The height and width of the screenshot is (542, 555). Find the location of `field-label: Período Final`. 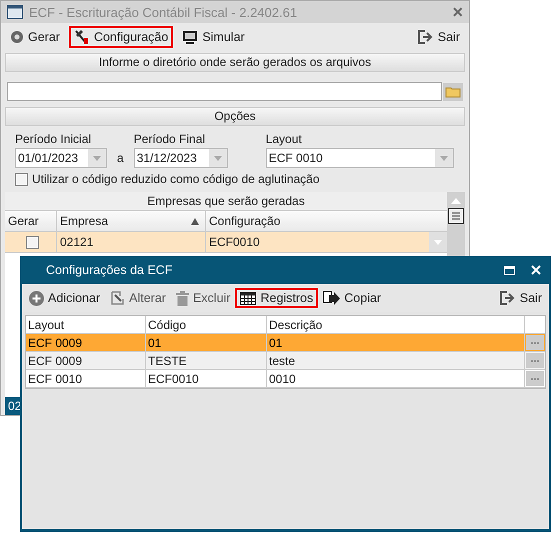

field-label: Período Final is located at coordinates (170, 139).